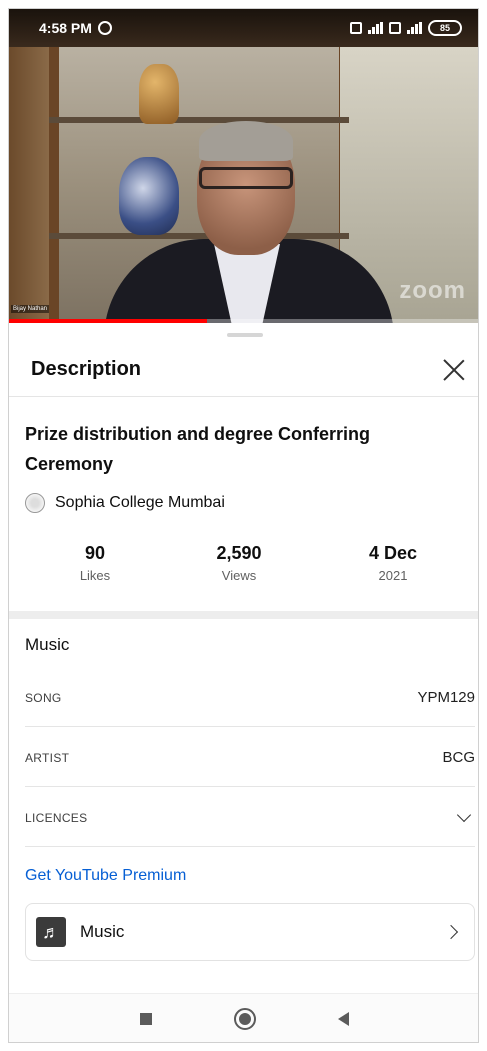  I want to click on video-stats: 90 Likes 2,590 Views 4 Dec 2021, so click(243, 569).